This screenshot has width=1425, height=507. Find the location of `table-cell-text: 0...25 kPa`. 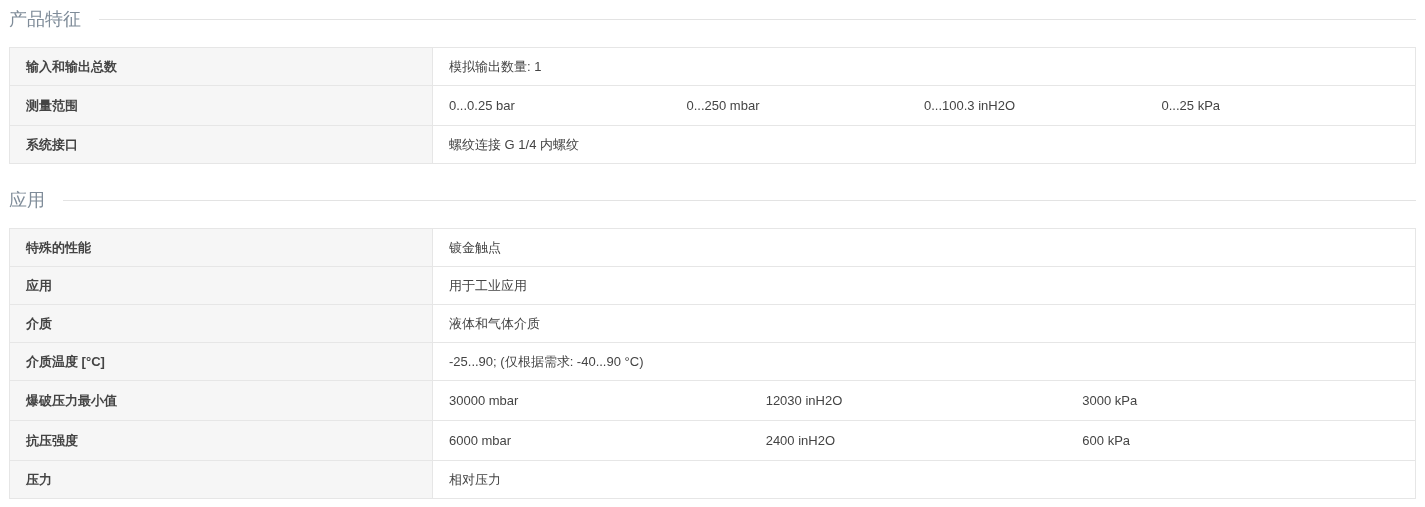

table-cell-text: 0...25 kPa is located at coordinates (1191, 105).